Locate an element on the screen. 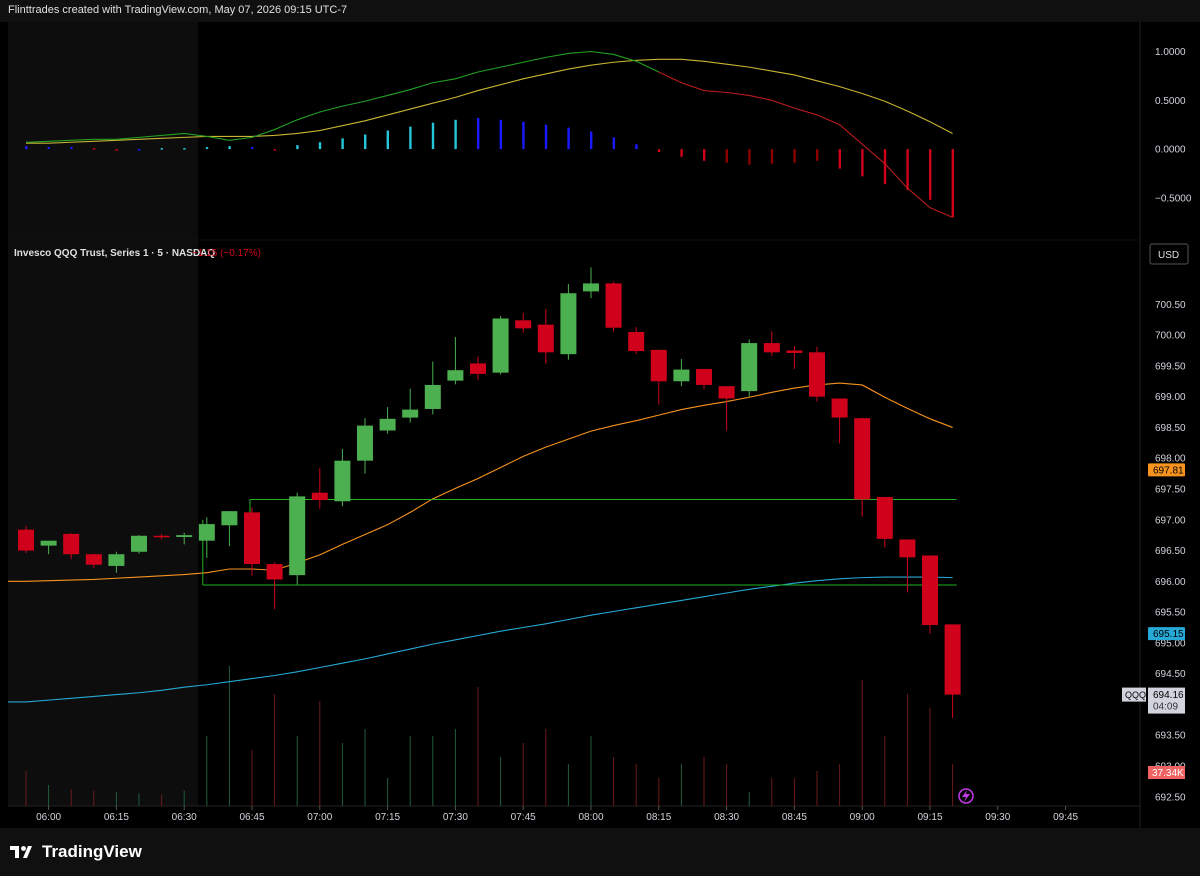 The height and width of the screenshot is (876, 1200). price-tick-label: 696.50 is located at coordinates (1170, 551).